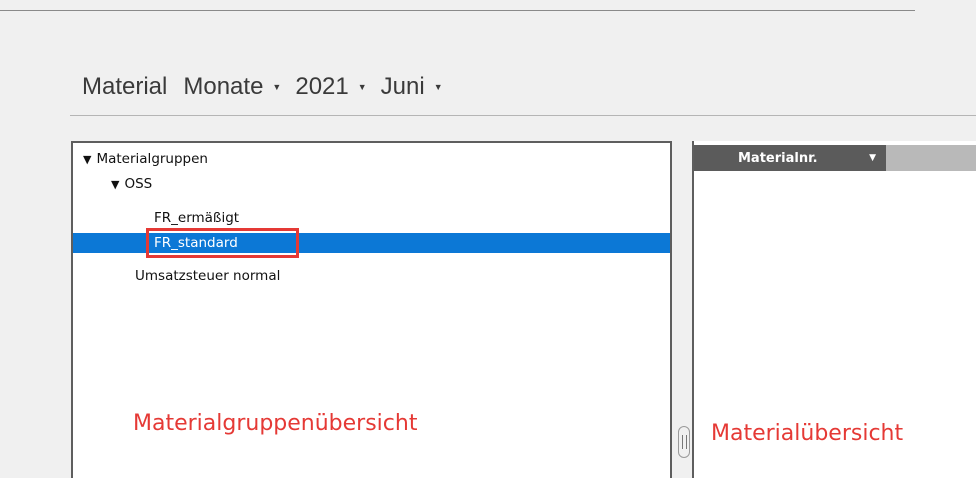 Image resolution: width=976 pixels, height=478 pixels. I want to click on grip-icon, so click(684, 442).